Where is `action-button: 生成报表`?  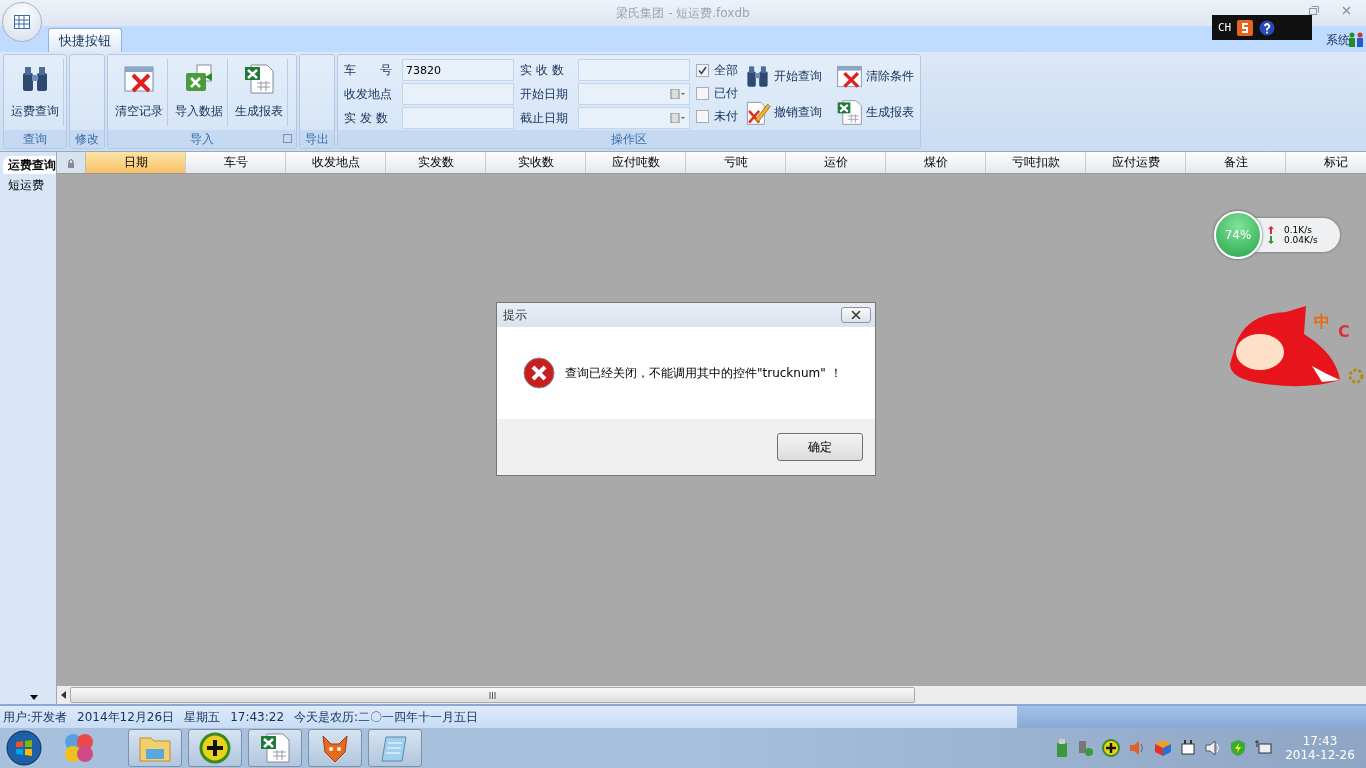 action-button: 生成报表 is located at coordinates (882, 112).